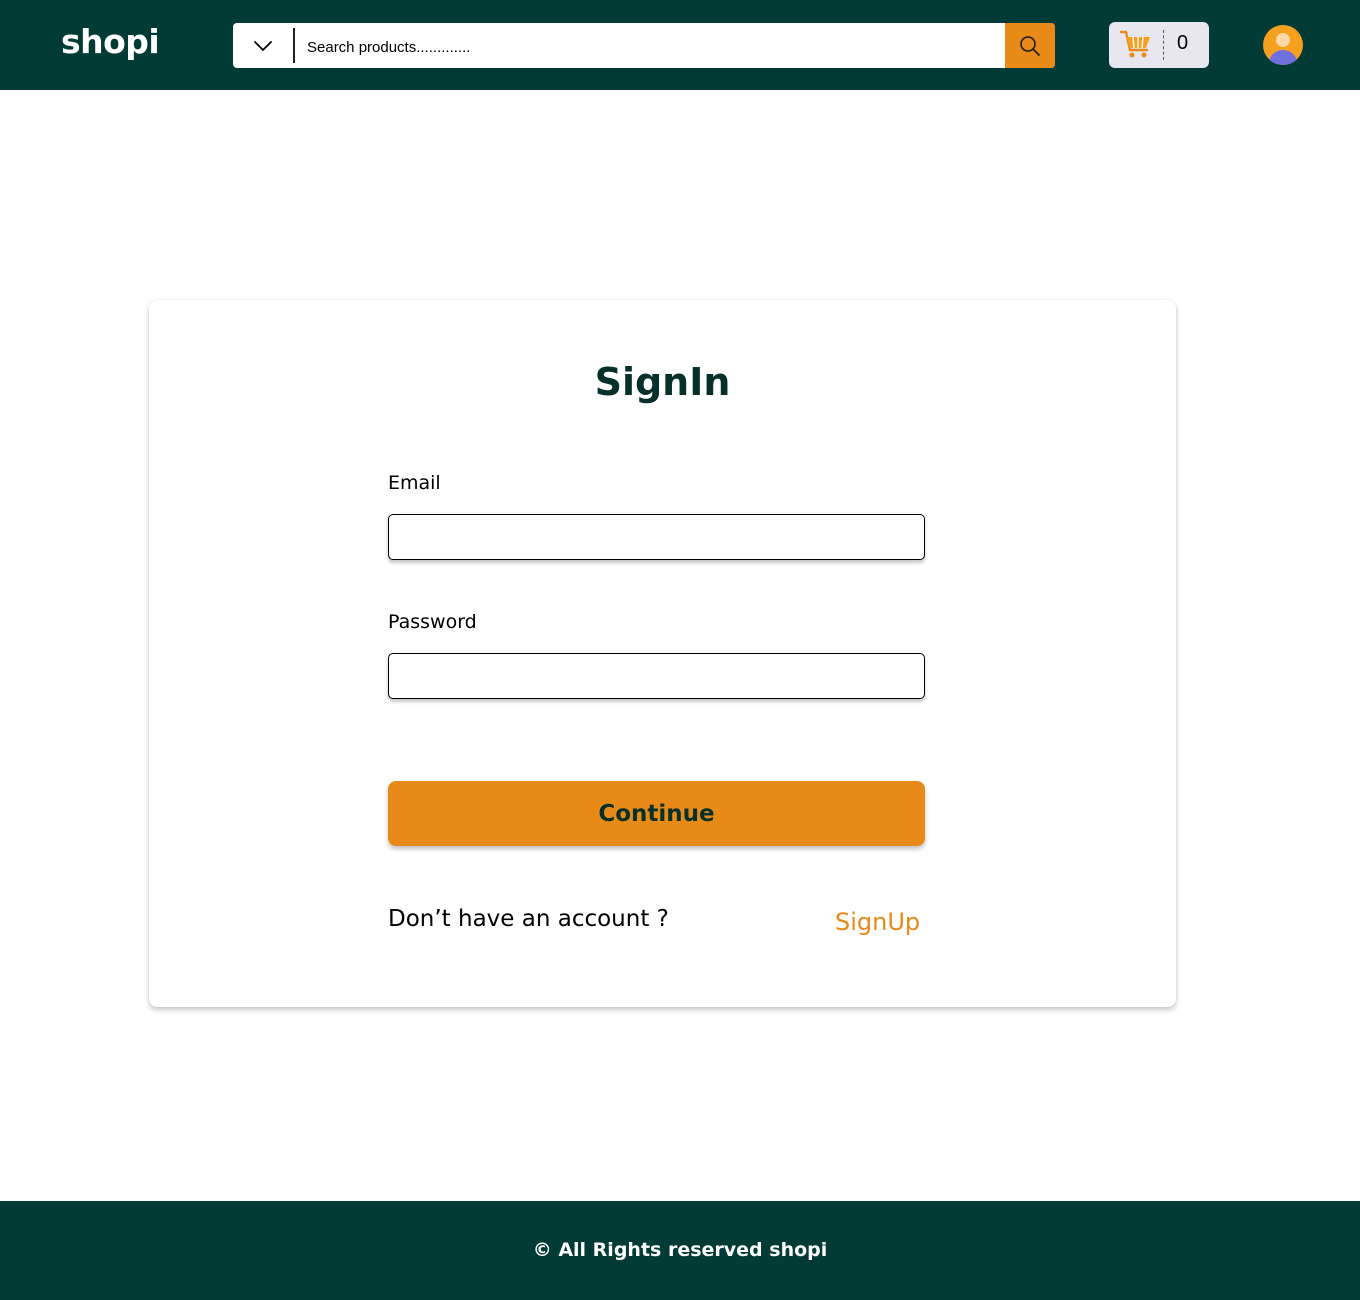 This screenshot has height=1300, width=1360. I want to click on cart-button: 0, so click(1159, 45).